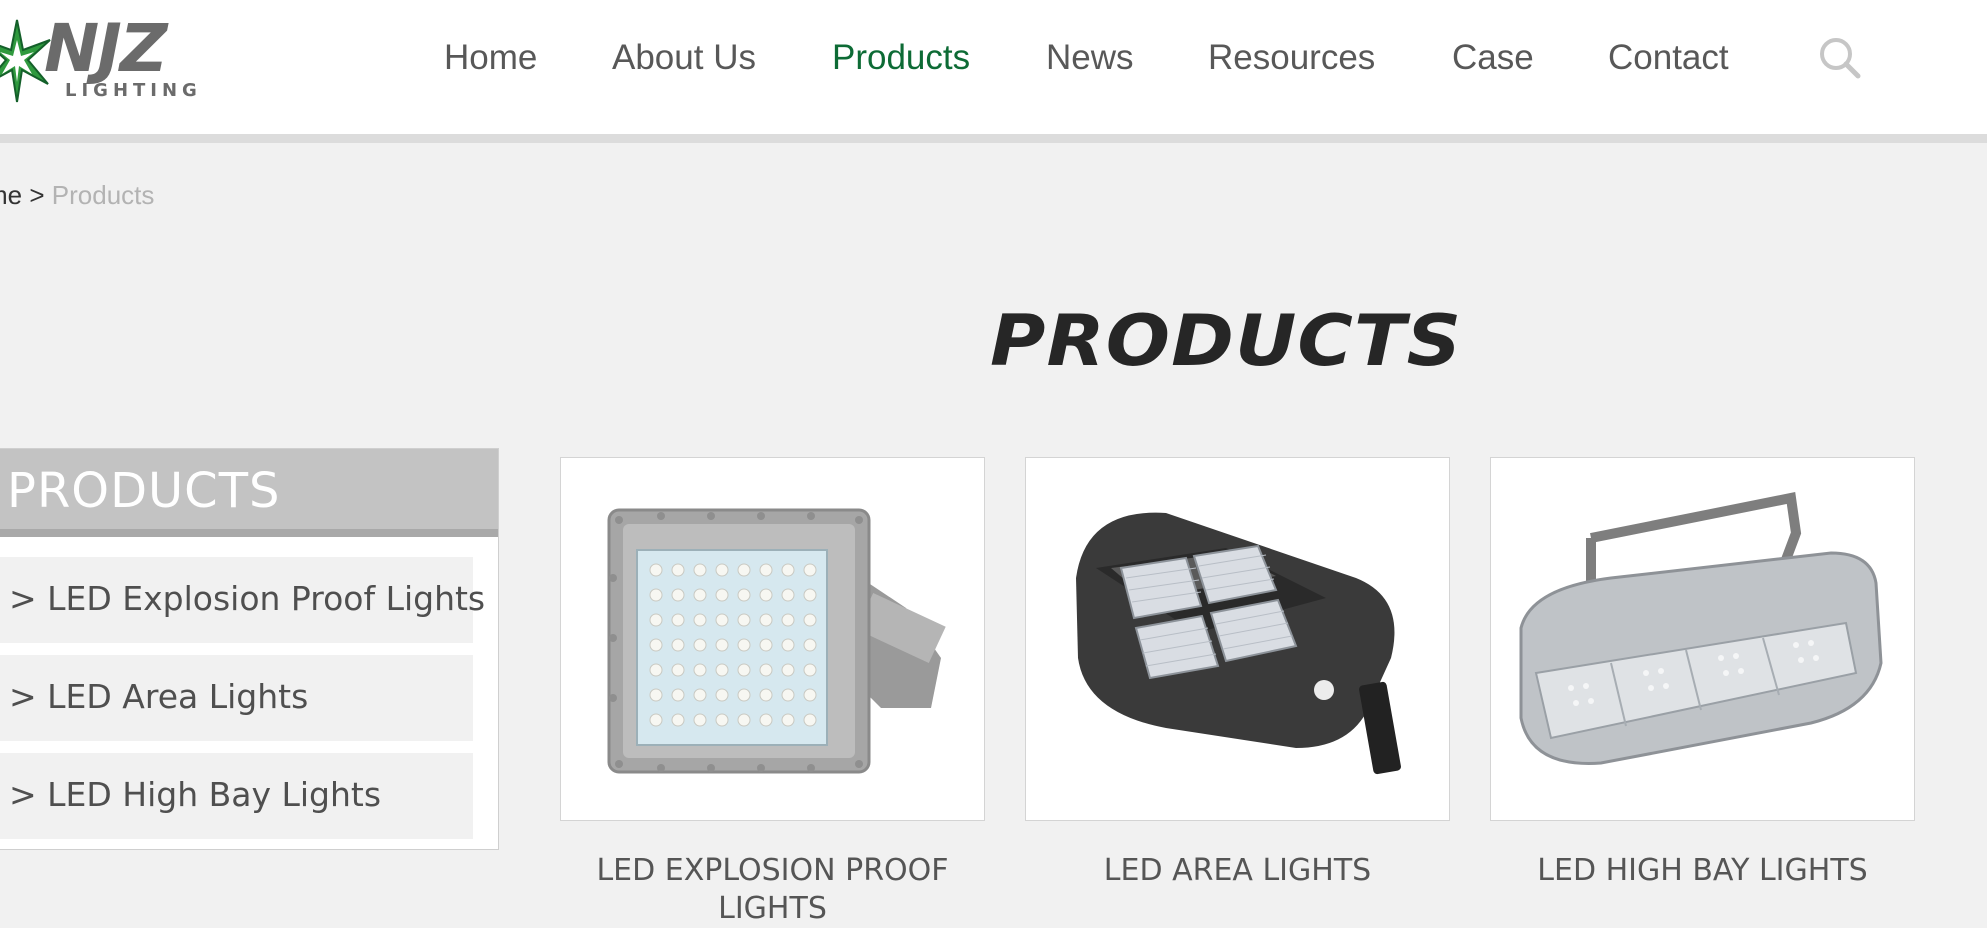  I want to click on sidebar-item-label: > LED High Bay Lights, so click(195, 794).